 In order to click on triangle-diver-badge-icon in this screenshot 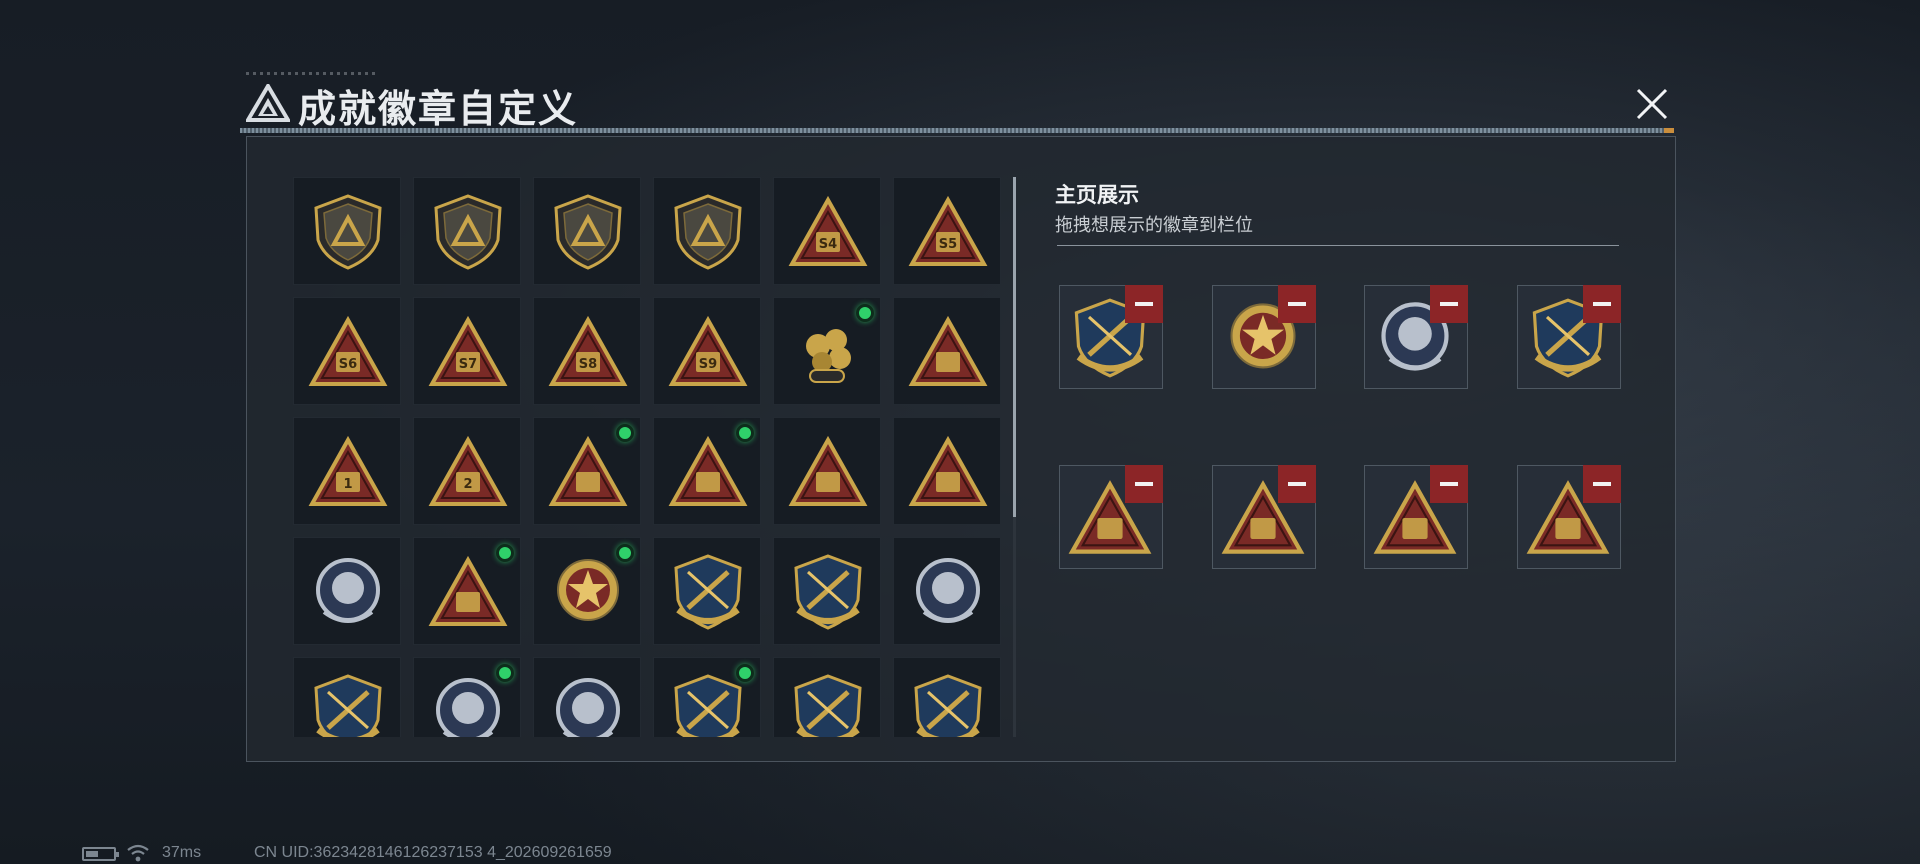, I will do `click(468, 590)`.